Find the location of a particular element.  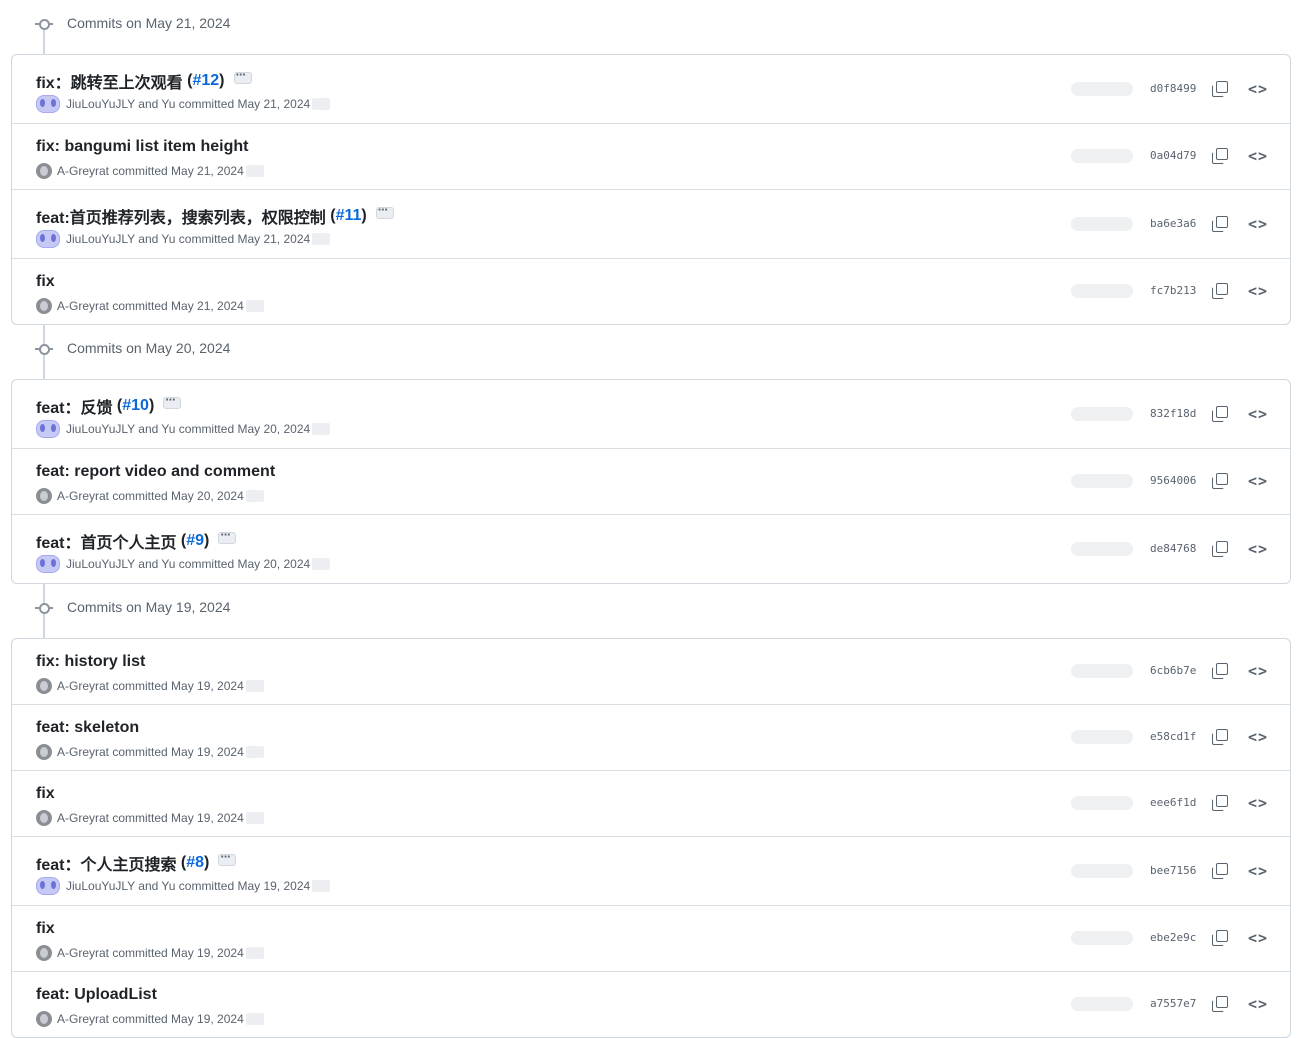

commit-sha-link: 6cb6b7e is located at coordinates (1173, 670).